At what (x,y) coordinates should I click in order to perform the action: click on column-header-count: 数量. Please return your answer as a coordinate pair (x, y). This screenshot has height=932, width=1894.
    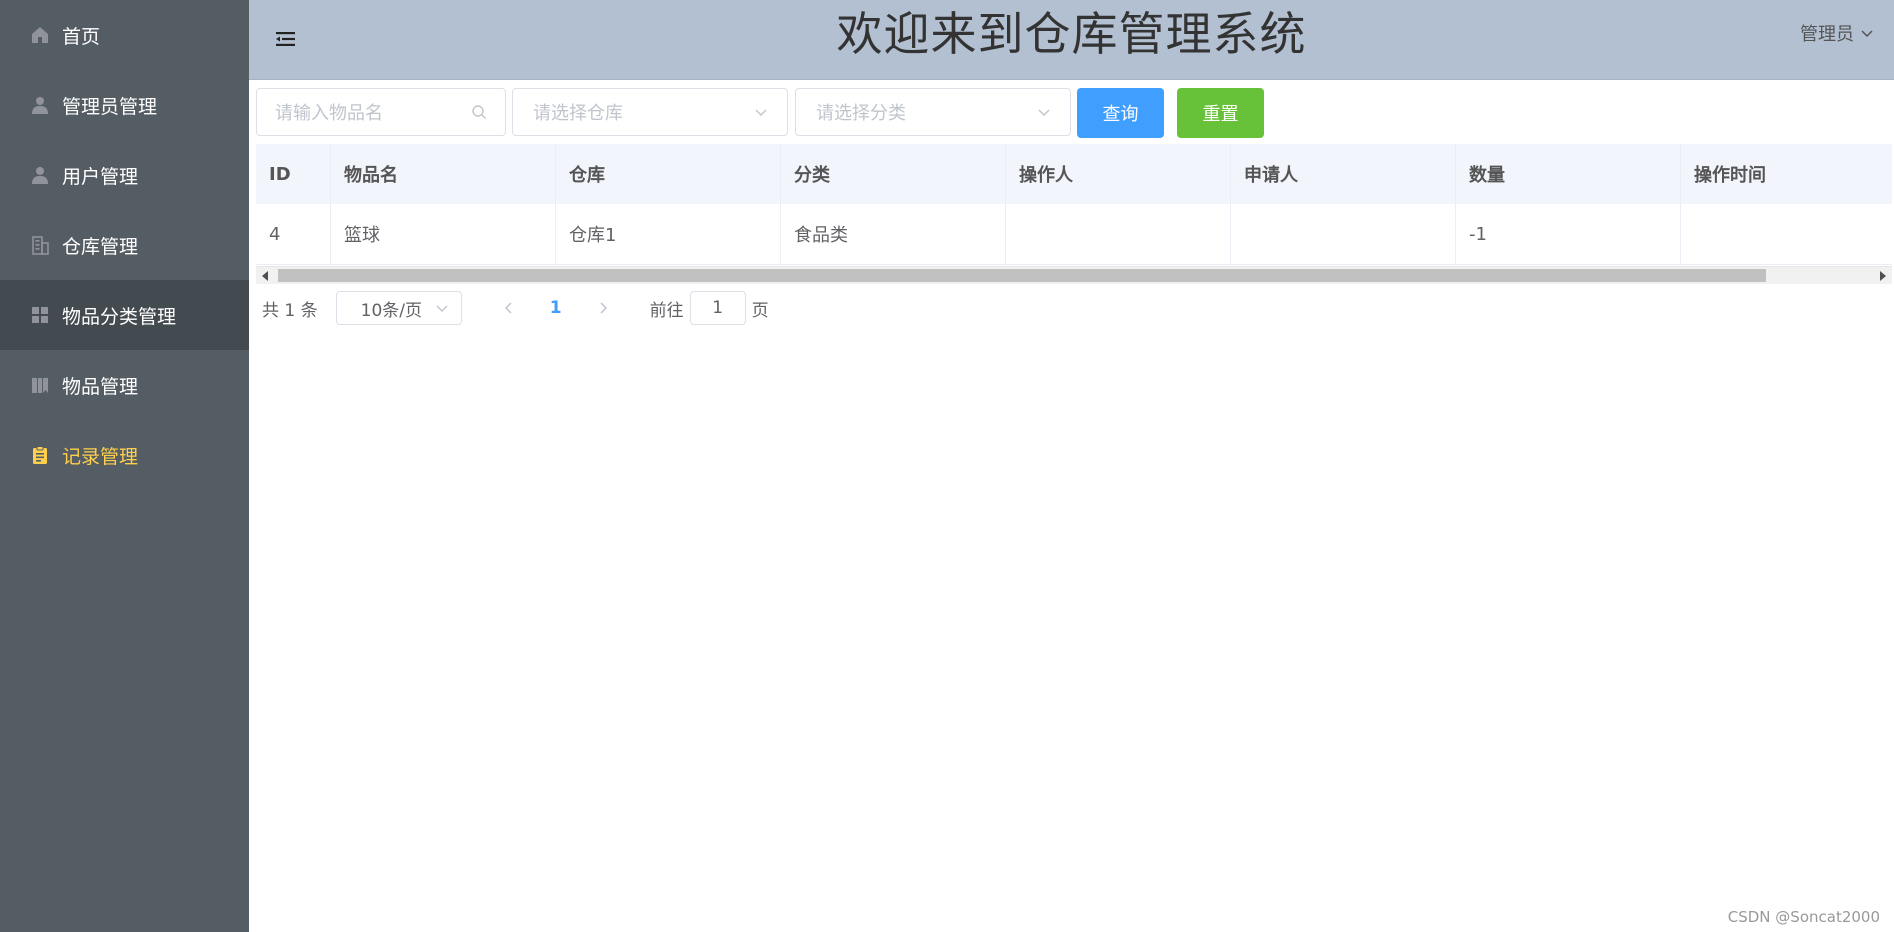
    Looking at the image, I should click on (1568, 174).